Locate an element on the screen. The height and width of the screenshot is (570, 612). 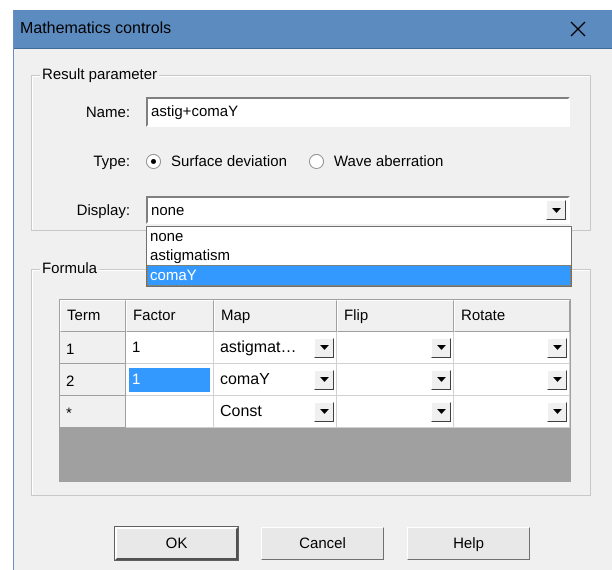
factor-value: 1 is located at coordinates (169, 348).